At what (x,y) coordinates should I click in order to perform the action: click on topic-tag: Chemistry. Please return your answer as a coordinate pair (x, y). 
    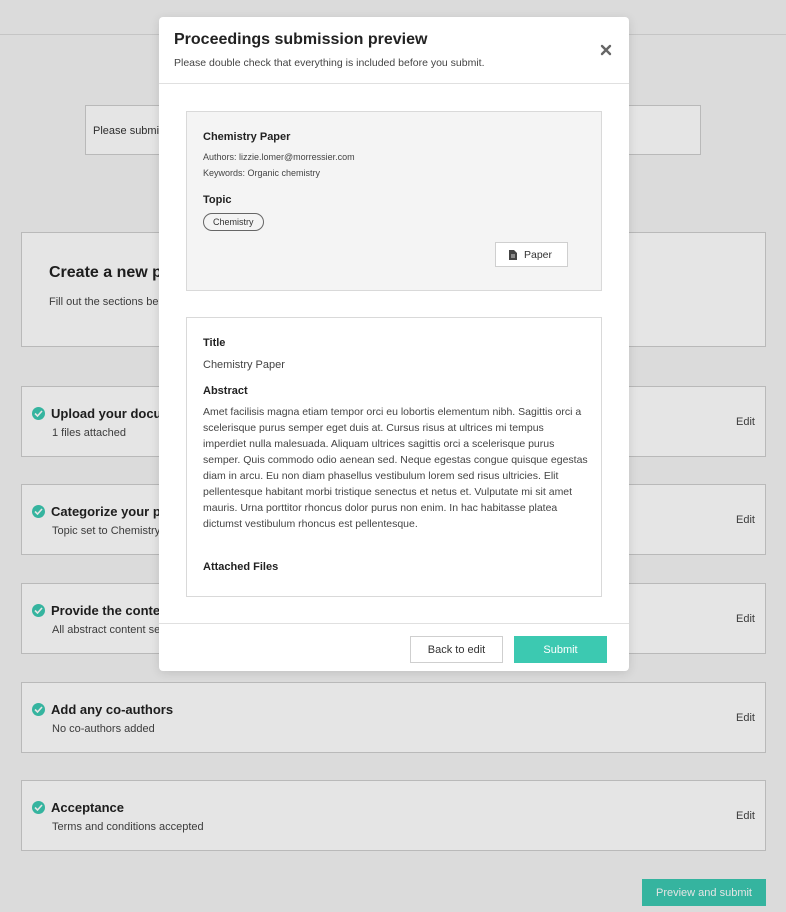
    Looking at the image, I should click on (233, 222).